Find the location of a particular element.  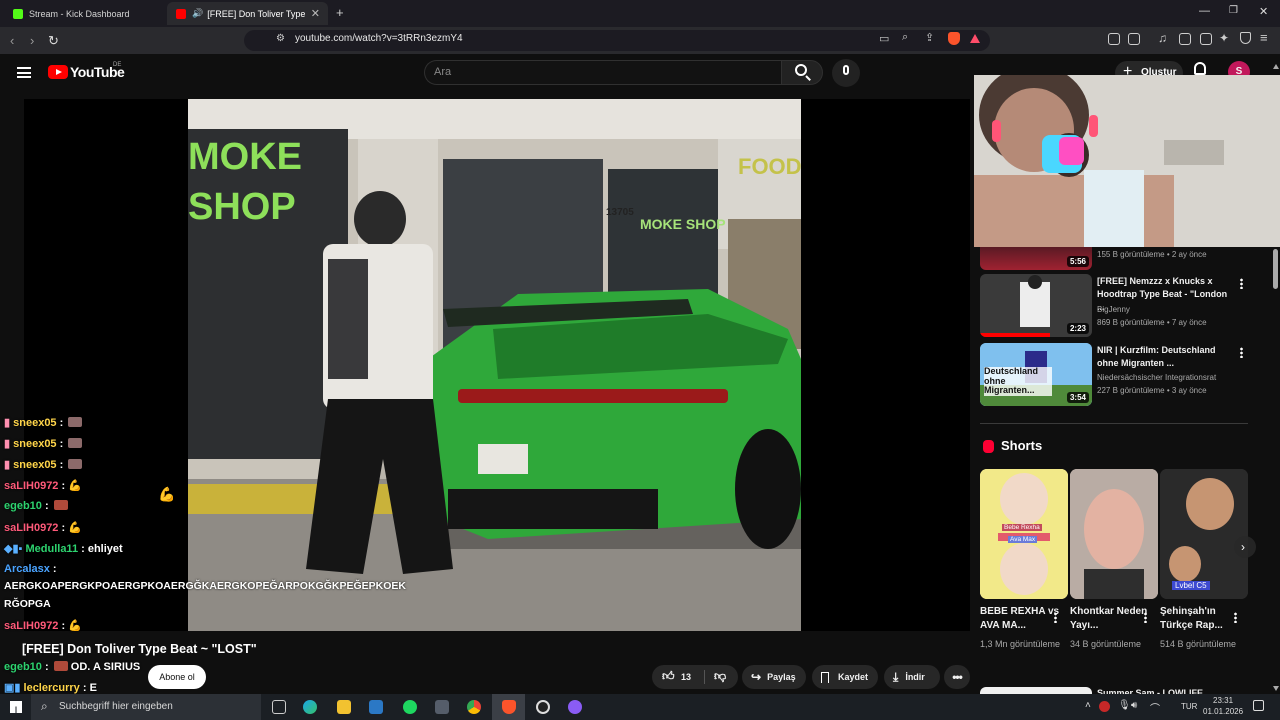

input-language: TUR is located at coordinates (1189, 706).